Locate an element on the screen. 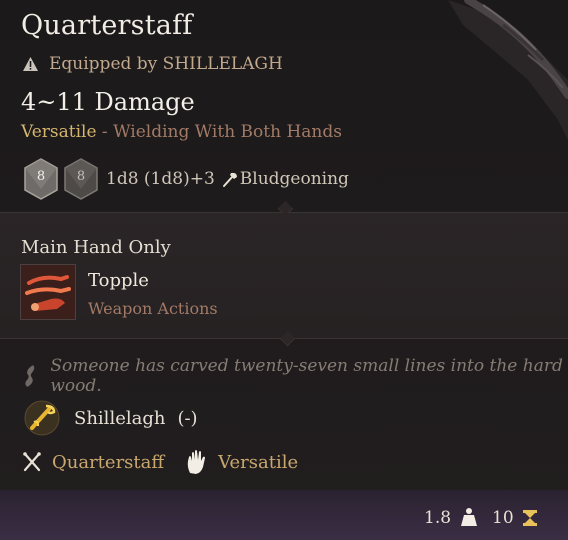  spell-name: Shillelagh is located at coordinates (119, 418).